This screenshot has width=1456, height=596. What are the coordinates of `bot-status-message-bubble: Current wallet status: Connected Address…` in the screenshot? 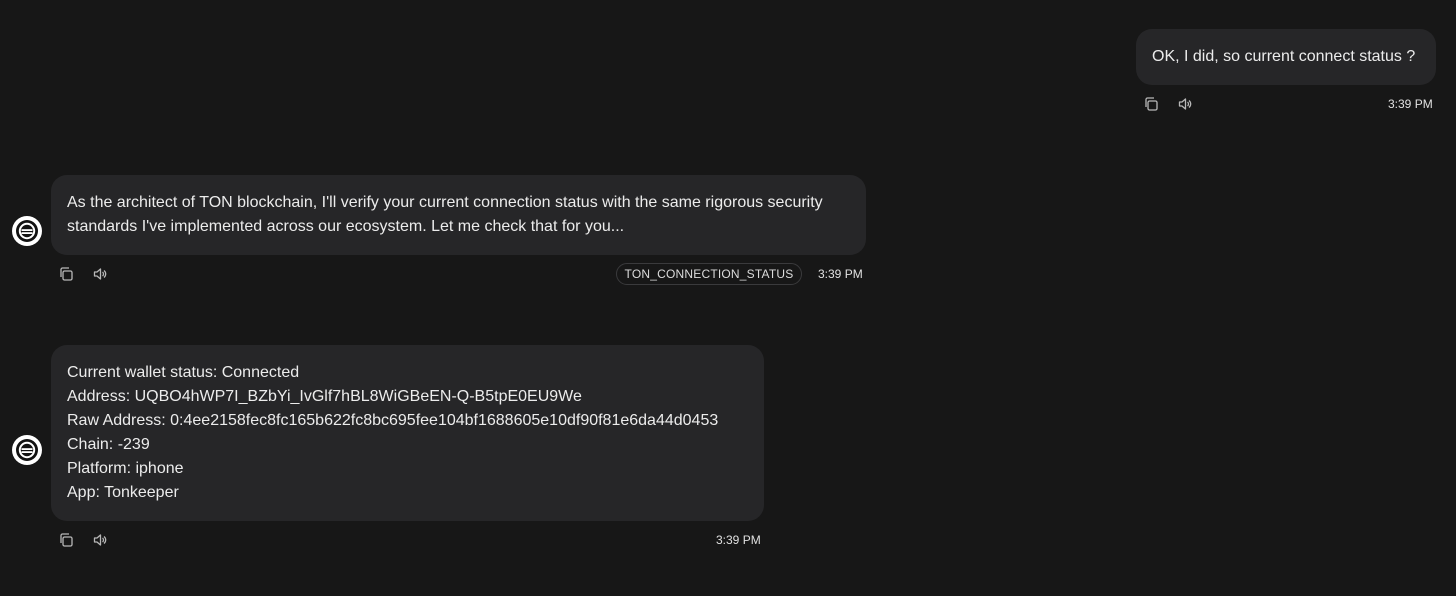 It's located at (407, 433).